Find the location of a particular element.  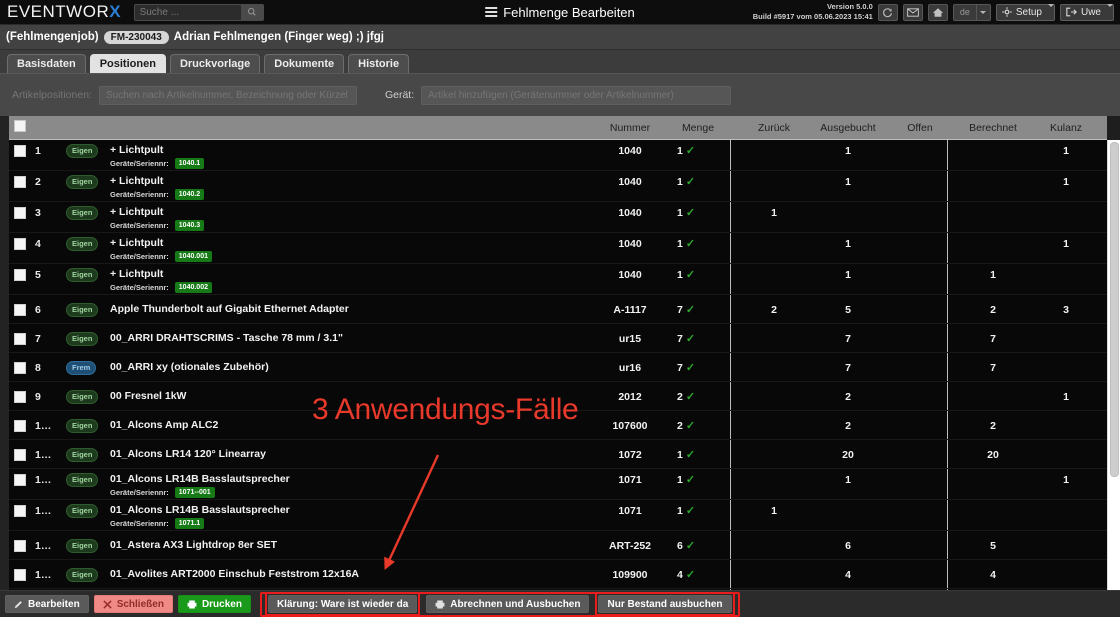

column-header-menge: Menge is located at coordinates (698, 128).